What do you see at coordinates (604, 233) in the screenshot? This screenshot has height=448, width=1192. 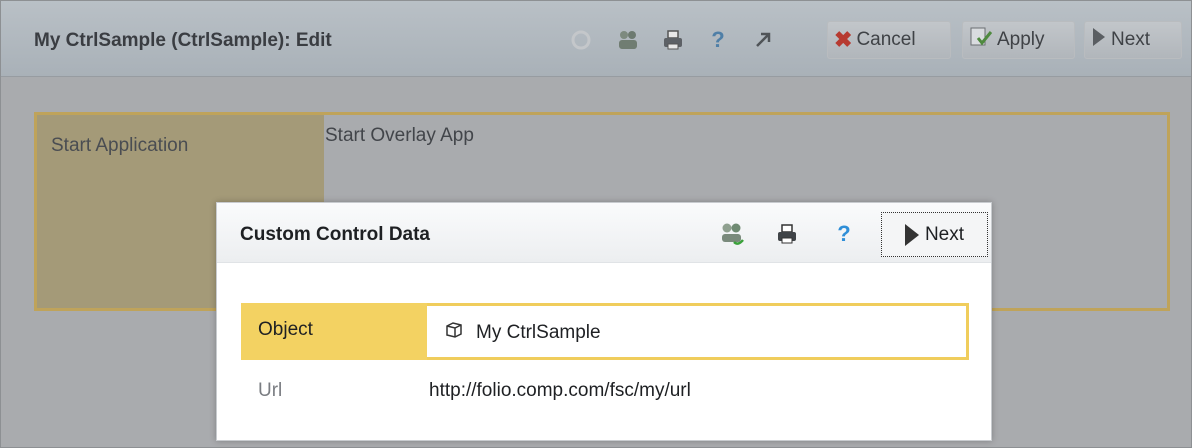 I see `dialog-header: Custom Control Data ? Next` at bounding box center [604, 233].